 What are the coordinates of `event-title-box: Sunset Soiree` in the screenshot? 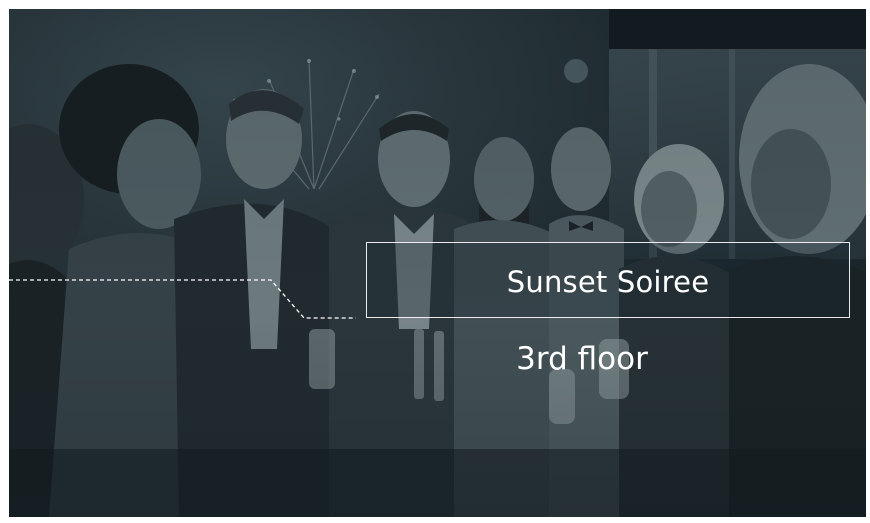 It's located at (608, 280).